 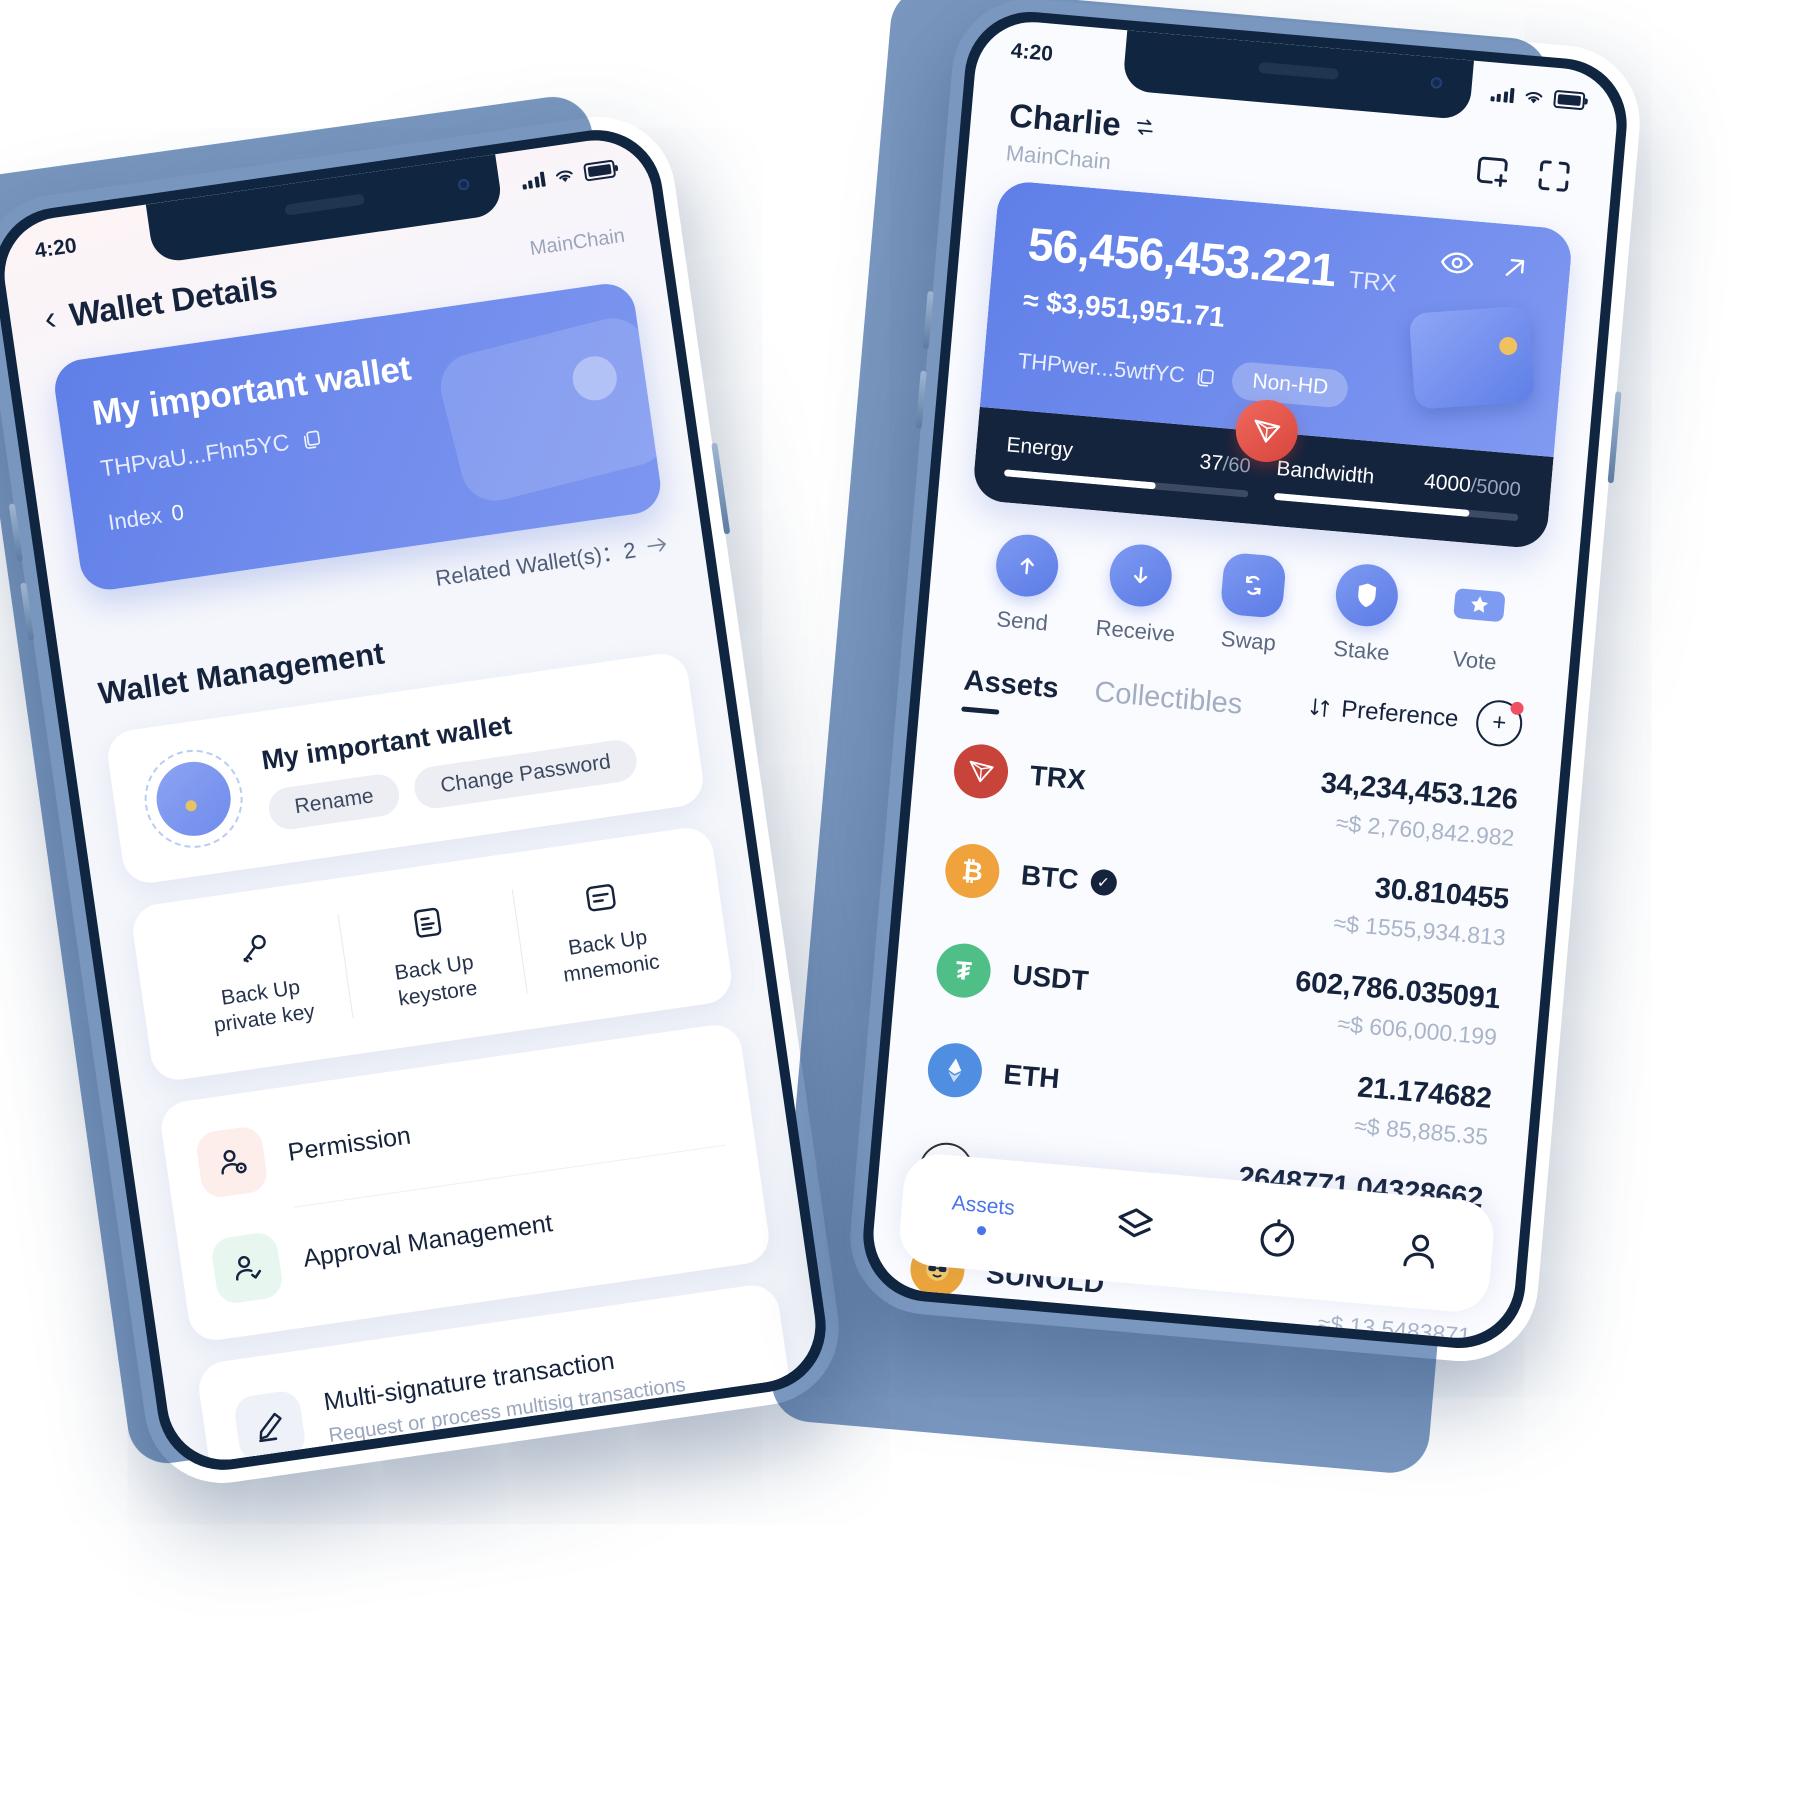 I want to click on wallet-address: THPvaU...Fhn5YC, so click(x=194, y=455).